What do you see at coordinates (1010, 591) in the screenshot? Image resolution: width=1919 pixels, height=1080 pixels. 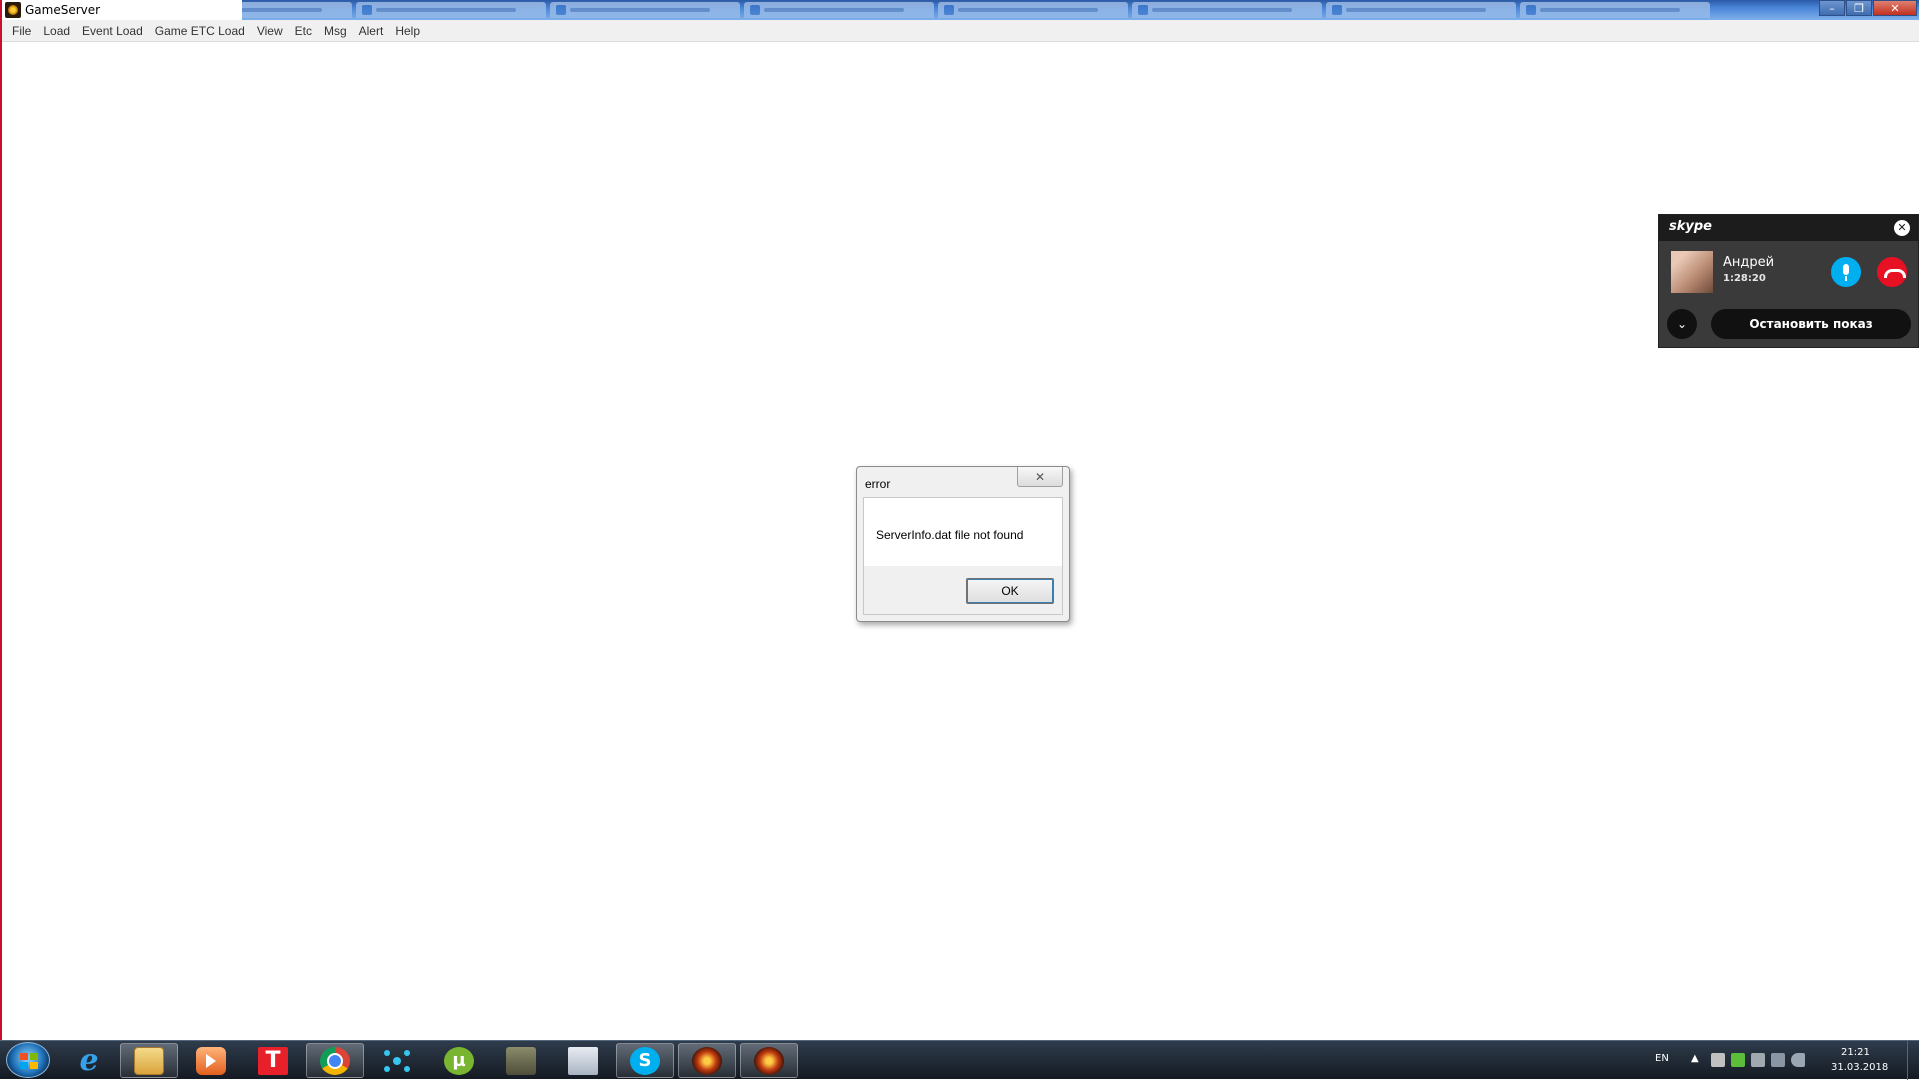 I see `ok-button: OK` at bounding box center [1010, 591].